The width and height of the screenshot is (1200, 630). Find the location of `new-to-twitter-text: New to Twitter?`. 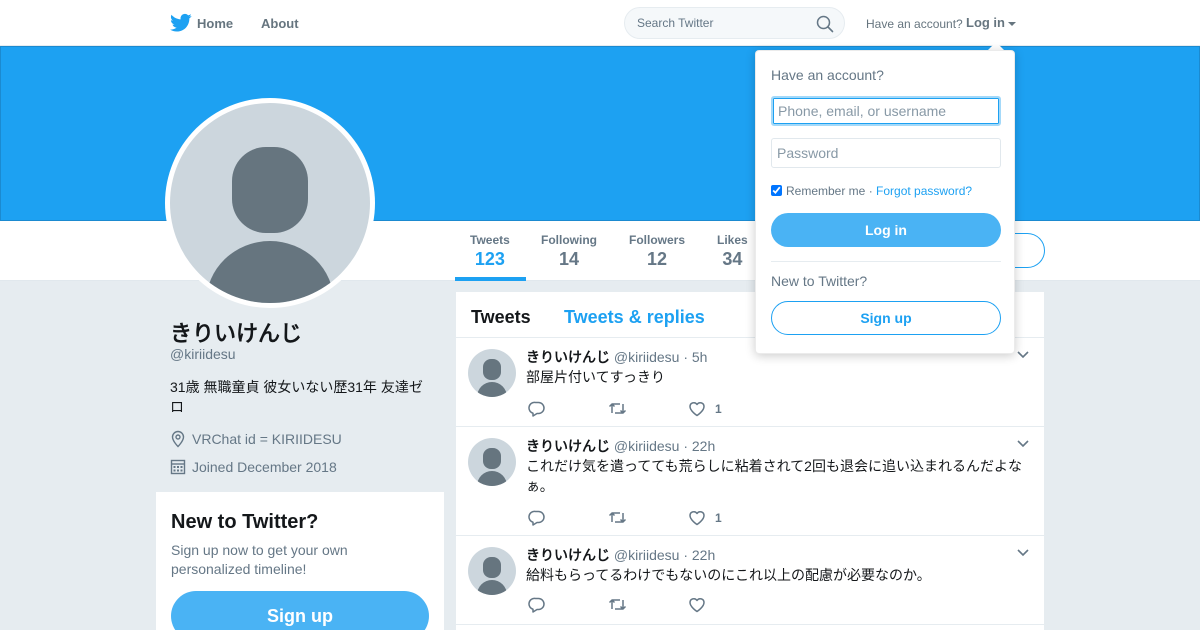

new-to-twitter-text: New to Twitter? is located at coordinates (819, 281).